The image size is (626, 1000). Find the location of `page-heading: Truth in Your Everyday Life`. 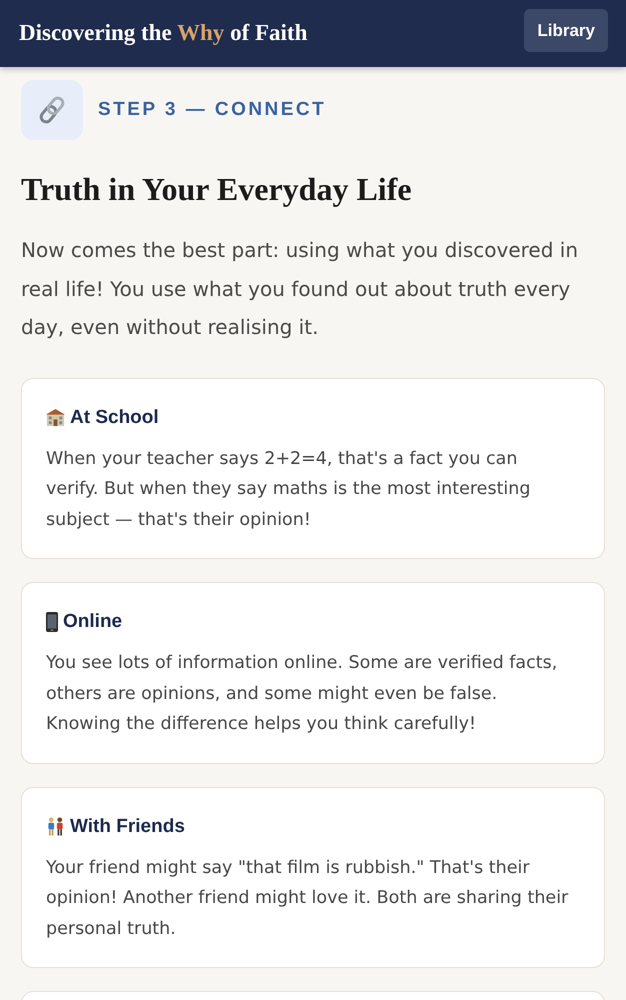

page-heading: Truth in Your Everyday Life is located at coordinates (217, 189).